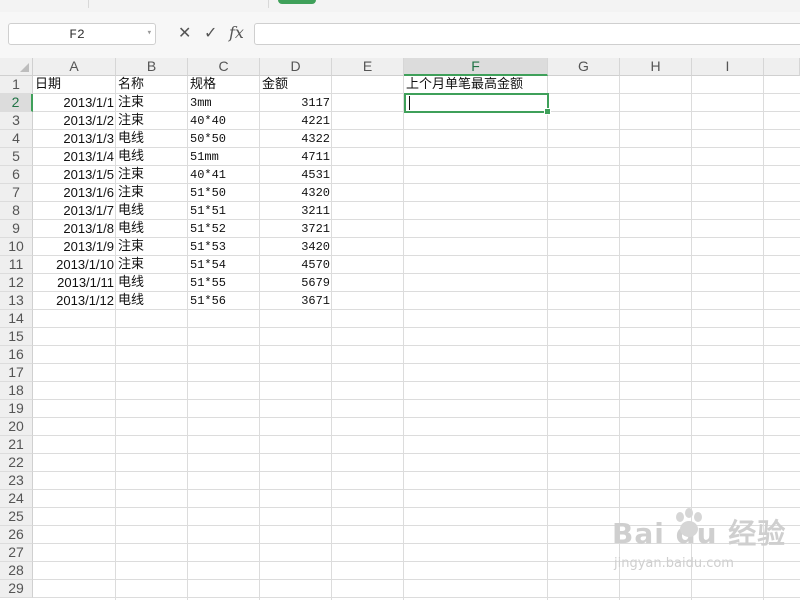  Describe the element at coordinates (74, 85) in the screenshot. I see `cell-a1: 日期` at that location.